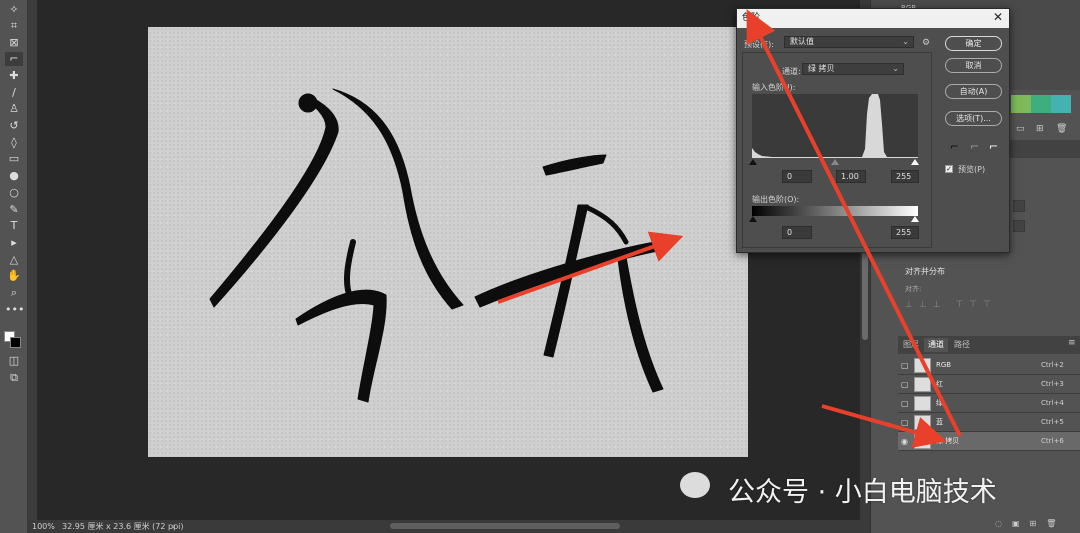 The width and height of the screenshot is (1080, 533). I want to click on wechat-icon, so click(695, 485).